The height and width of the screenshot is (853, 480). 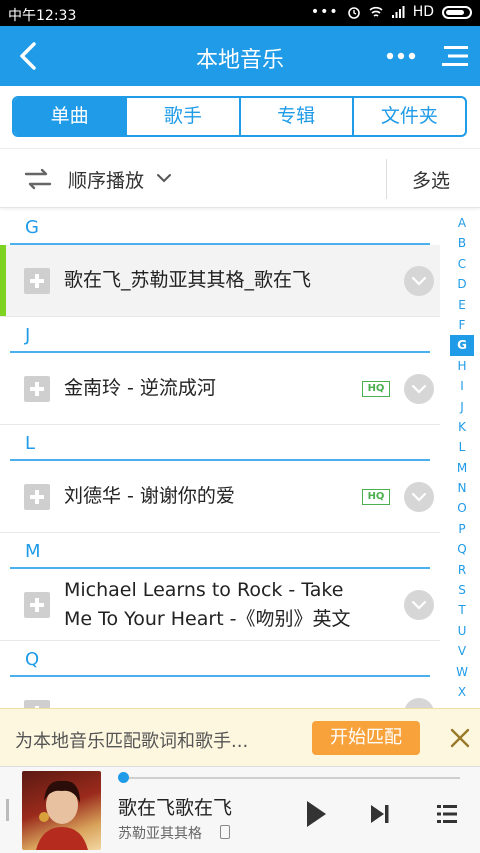 I want to click on app-header: 本地音乐, so click(x=240, y=56).